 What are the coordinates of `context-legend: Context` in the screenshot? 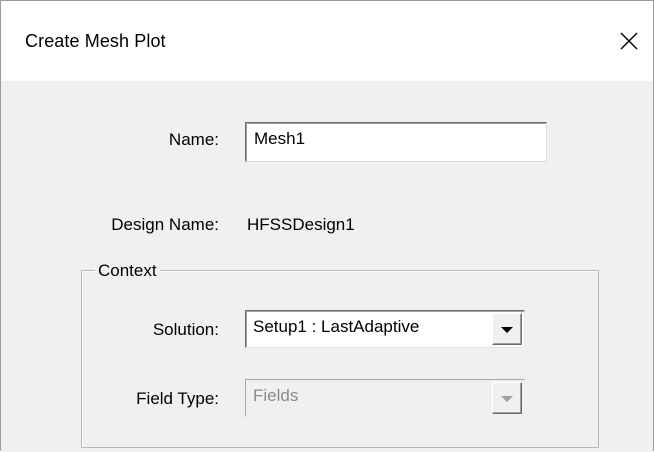 It's located at (127, 271).